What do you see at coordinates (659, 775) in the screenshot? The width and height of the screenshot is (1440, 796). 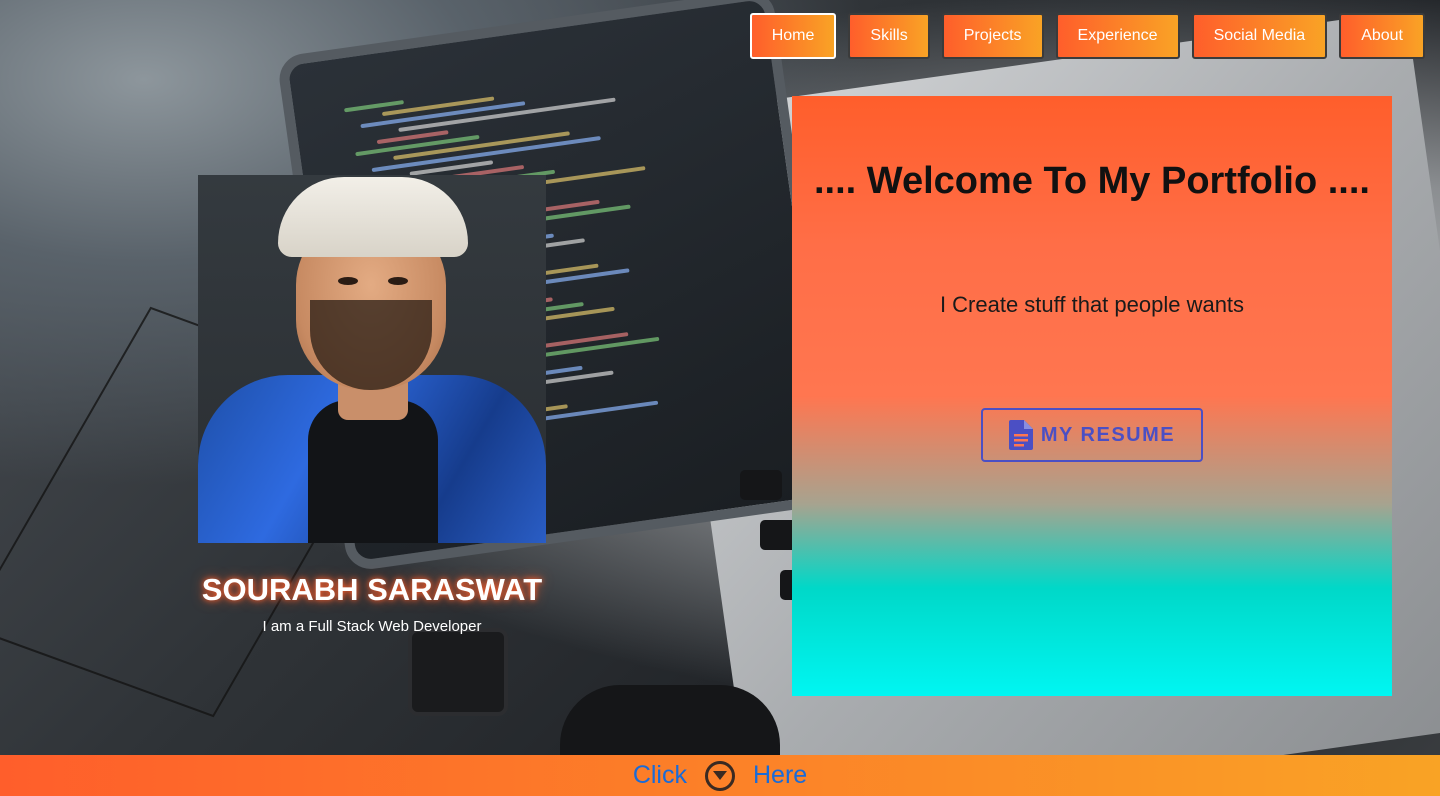 I see `click-label: Click` at bounding box center [659, 775].